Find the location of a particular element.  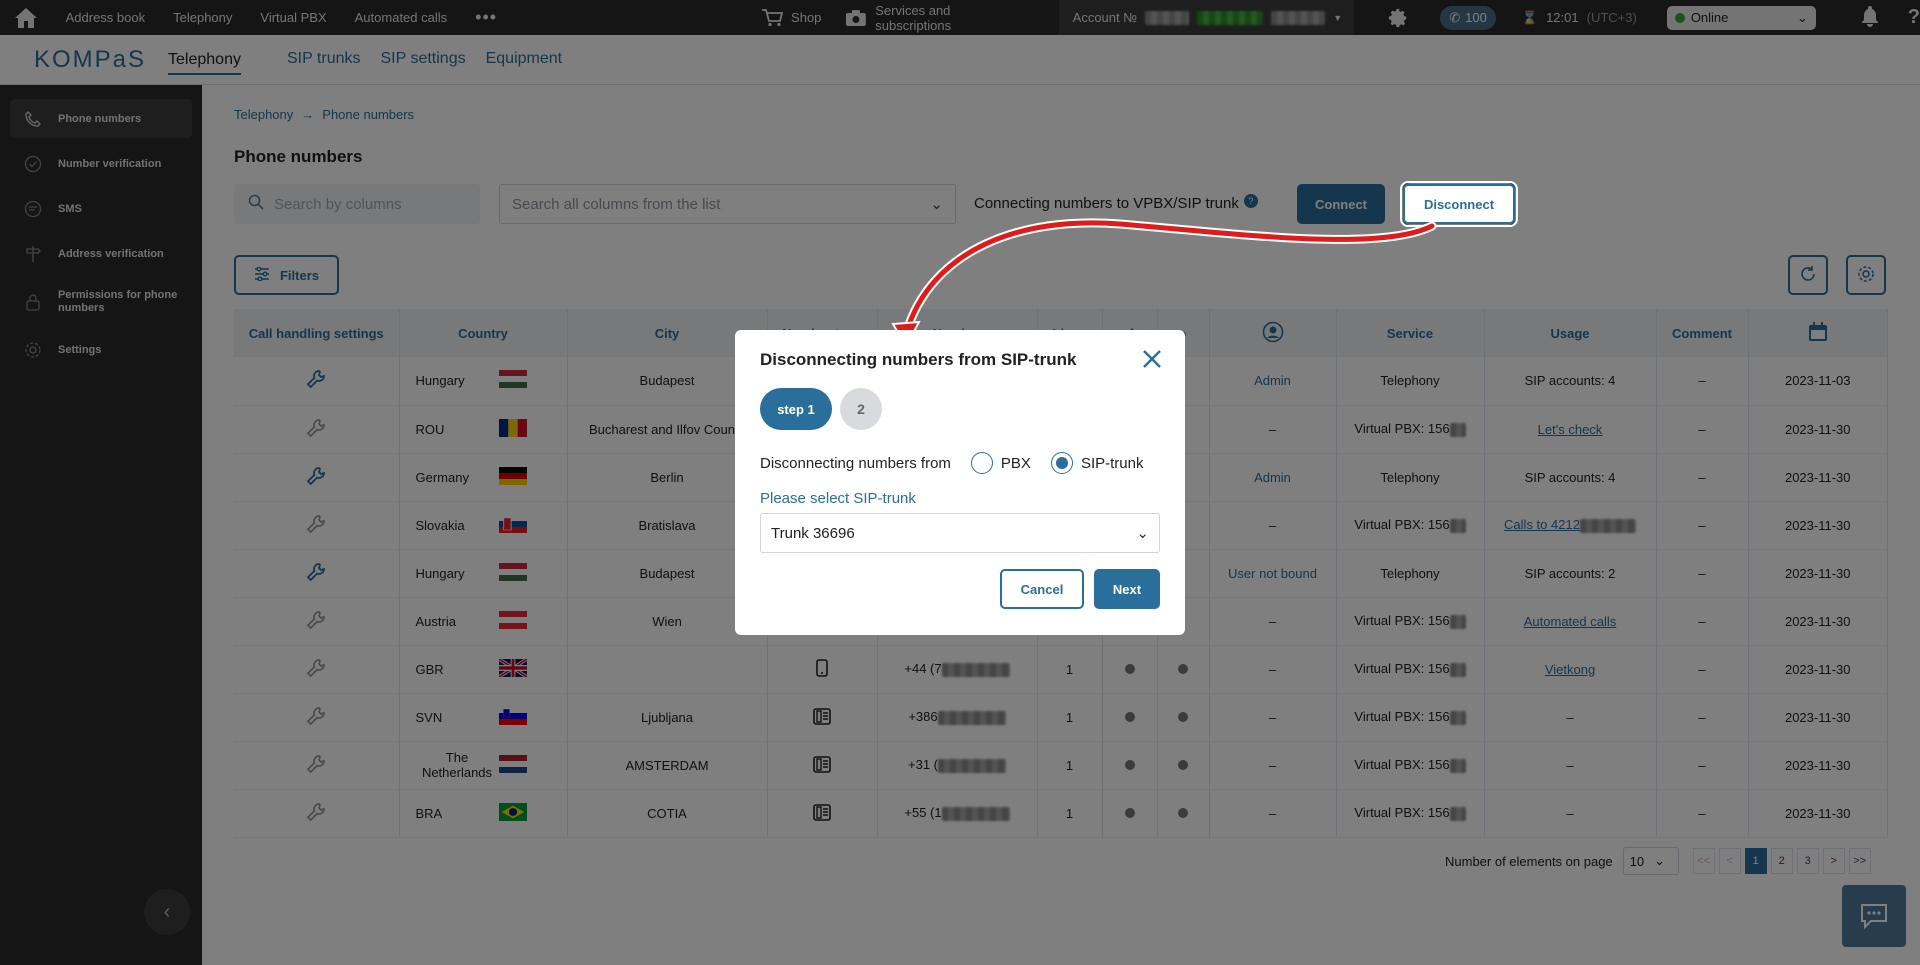

step-indicator: step 1 2 is located at coordinates (960, 409).